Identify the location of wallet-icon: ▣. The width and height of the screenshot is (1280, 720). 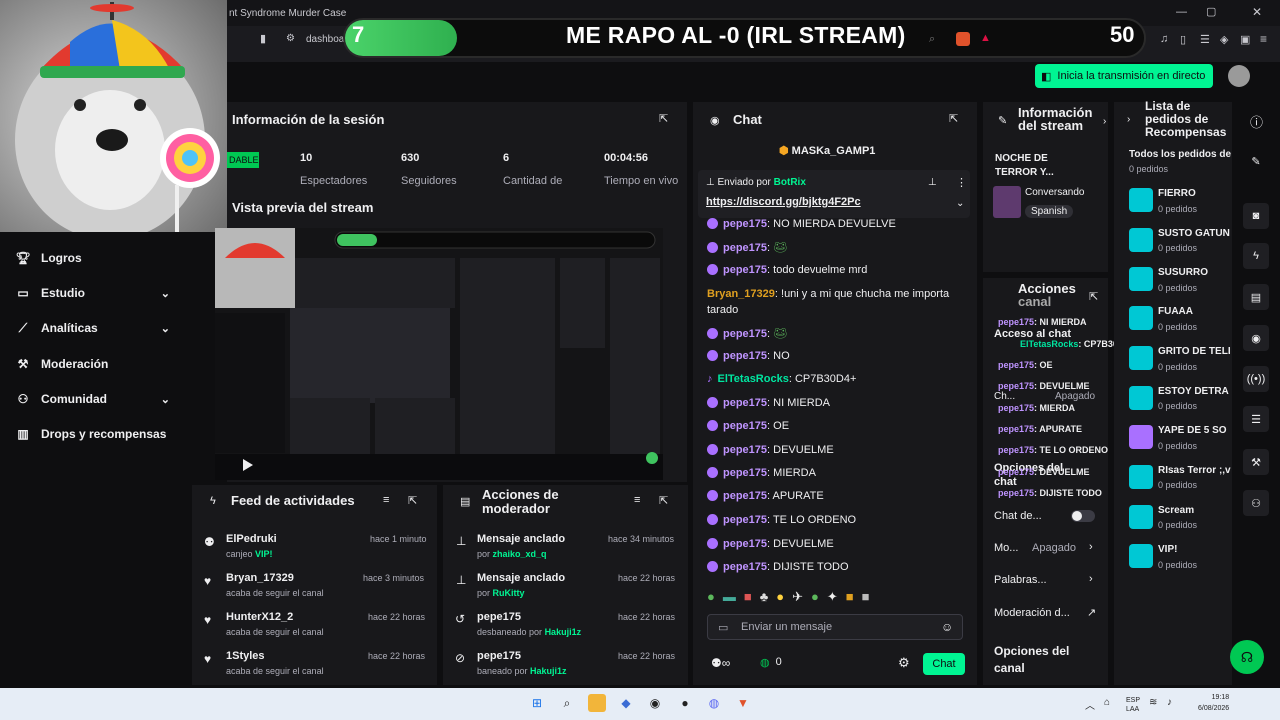
(1245, 39).